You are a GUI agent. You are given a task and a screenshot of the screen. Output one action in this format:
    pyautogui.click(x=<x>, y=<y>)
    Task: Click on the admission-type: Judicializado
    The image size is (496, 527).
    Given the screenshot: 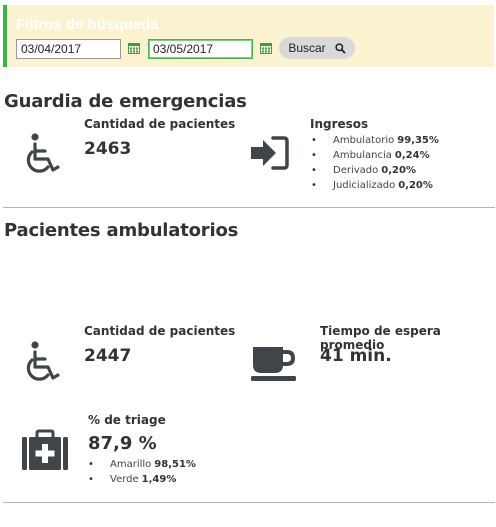 What is the action you would take?
    pyautogui.click(x=364, y=185)
    